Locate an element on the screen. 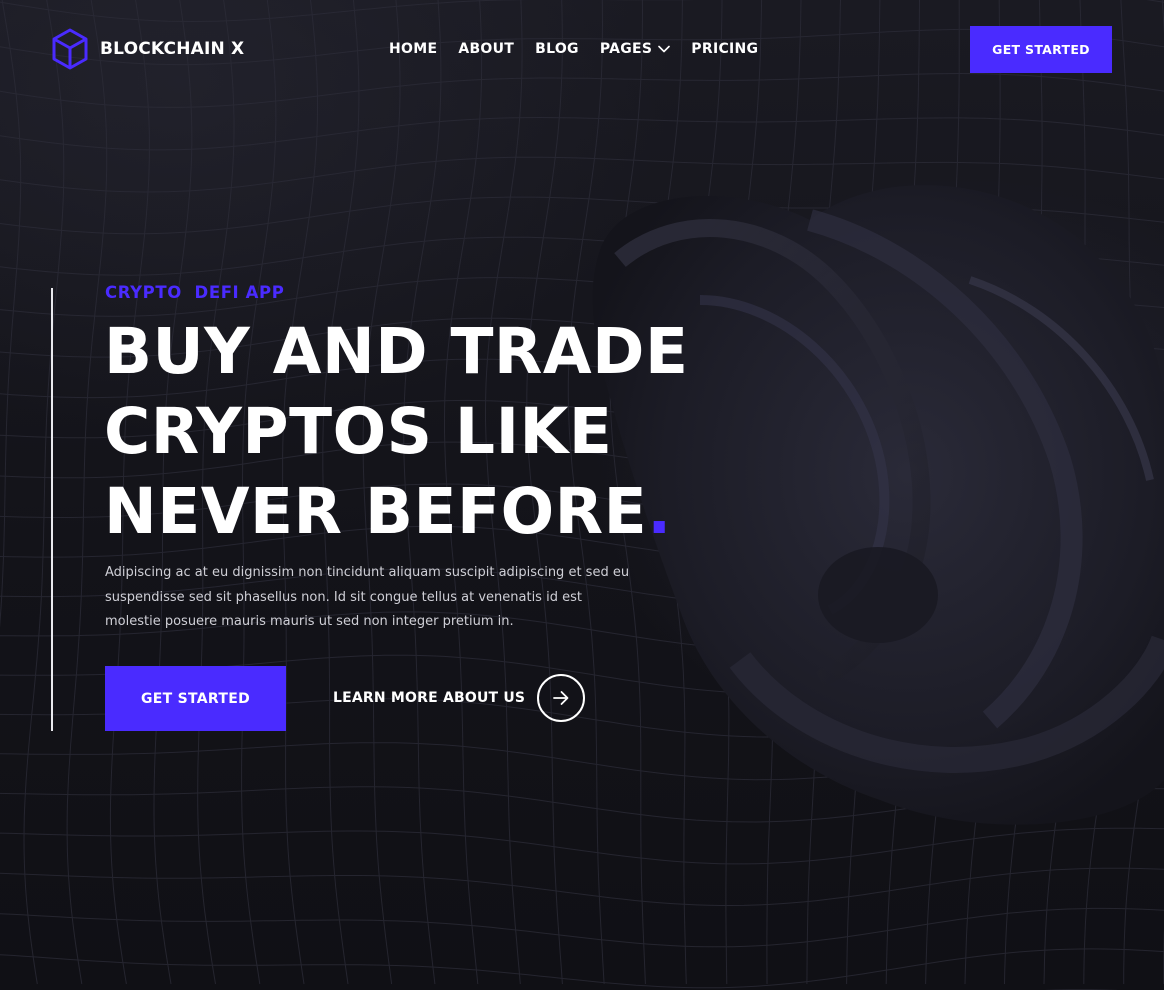  nav-item-label: ABOUT is located at coordinates (486, 49).